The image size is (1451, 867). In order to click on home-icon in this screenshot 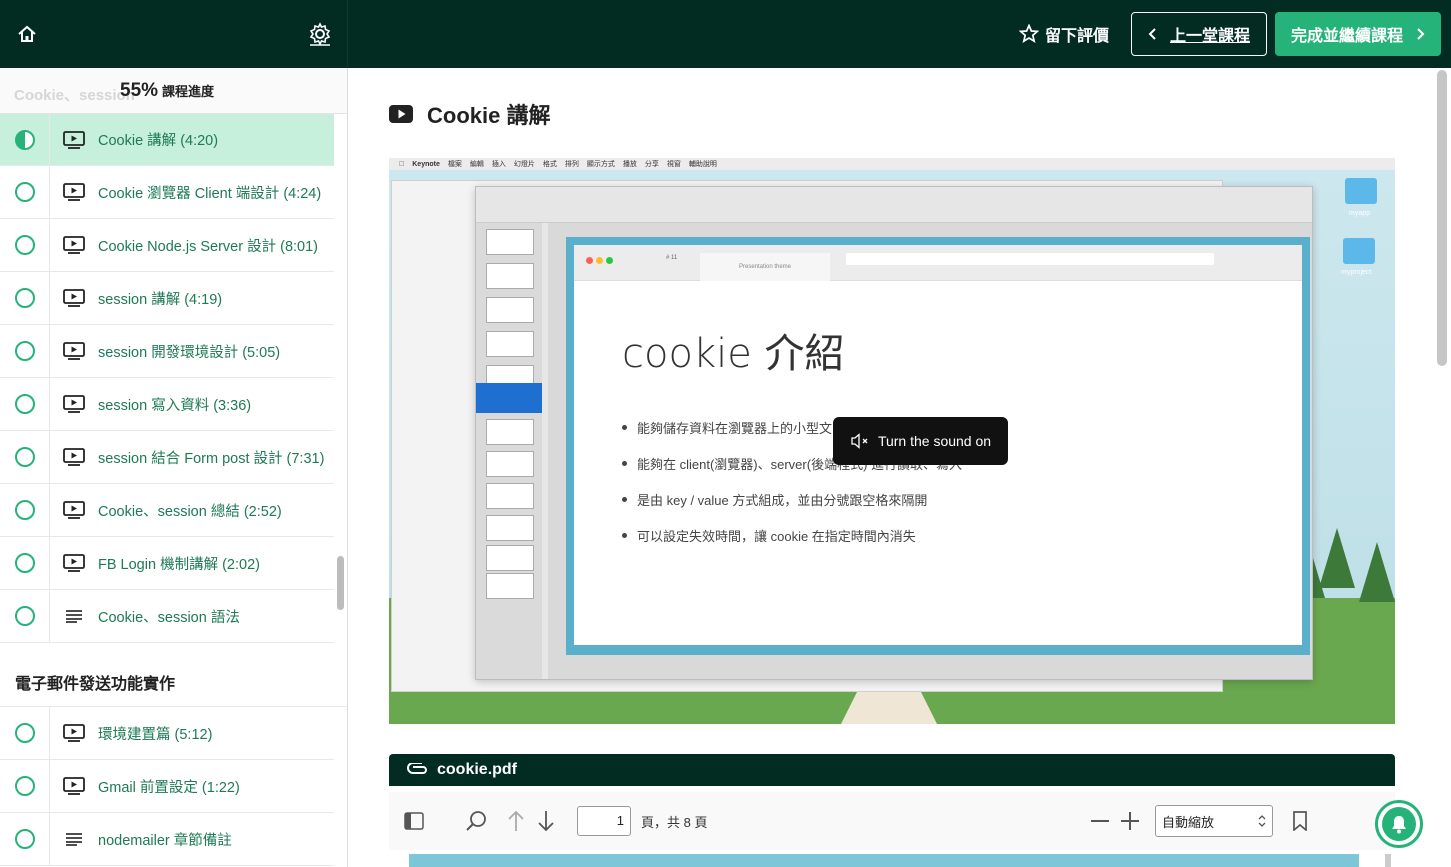, I will do `click(27, 34)`.